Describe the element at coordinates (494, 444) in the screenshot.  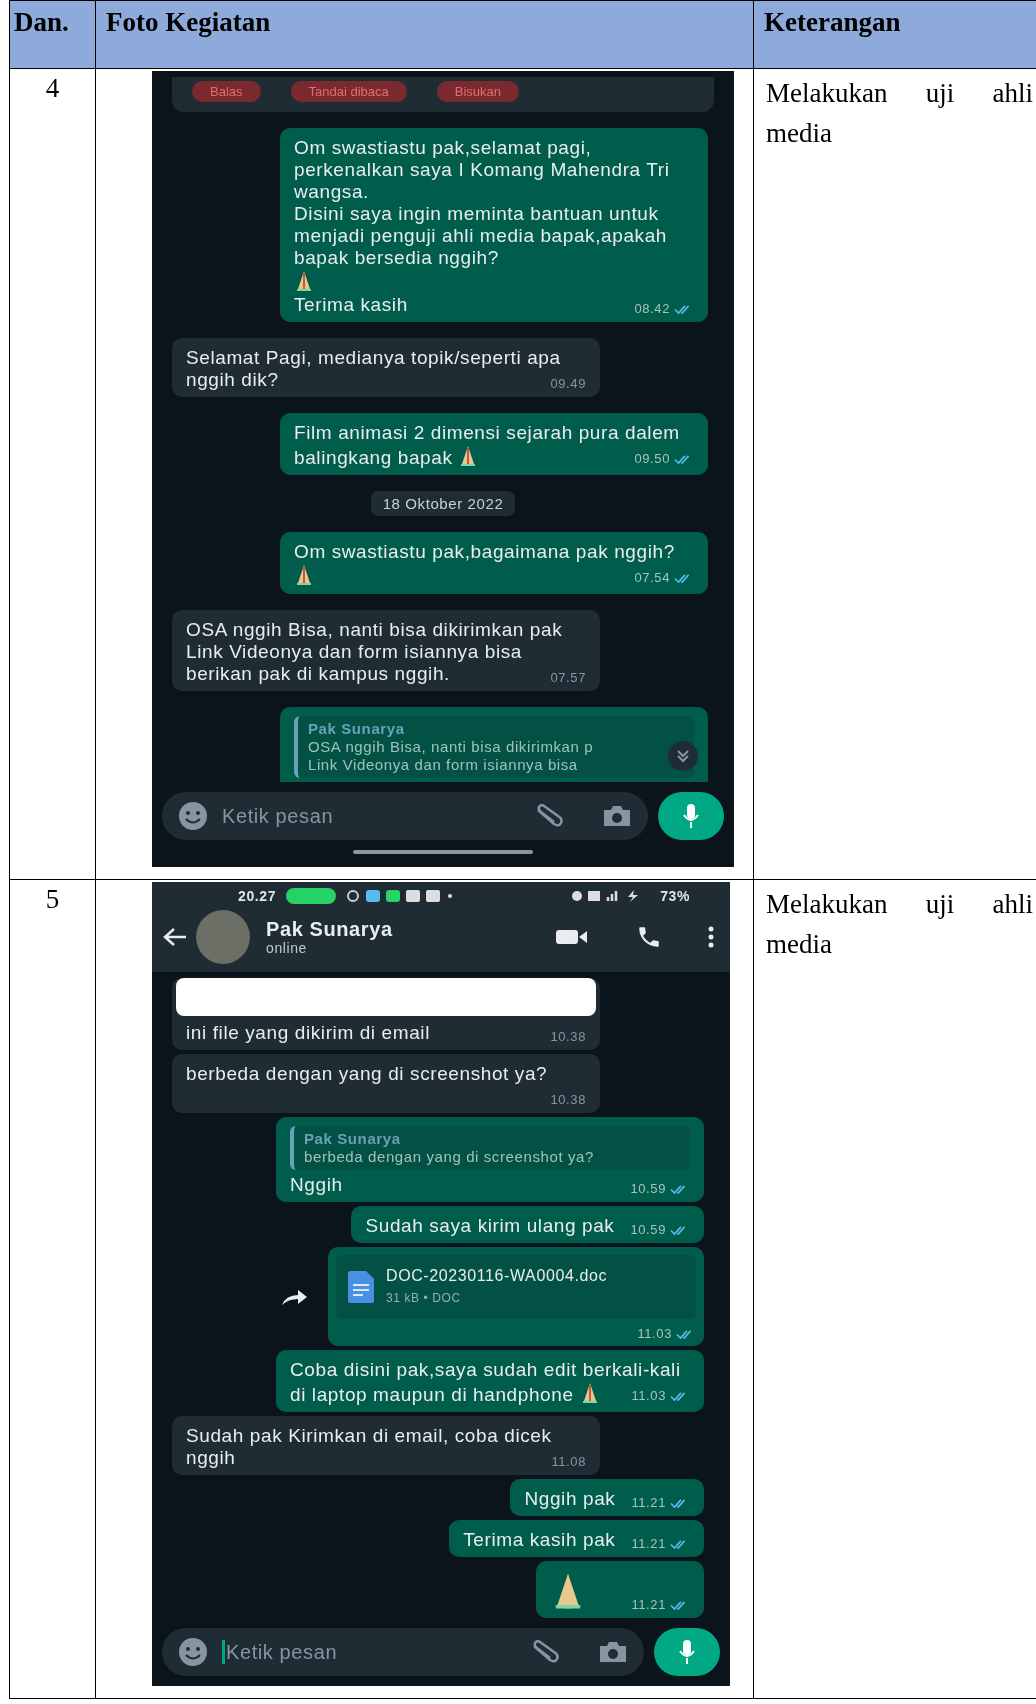
I see `sent-message: Film animasi 2 dimensi sejarah pura dalem balingkang bapak 09.50` at that location.